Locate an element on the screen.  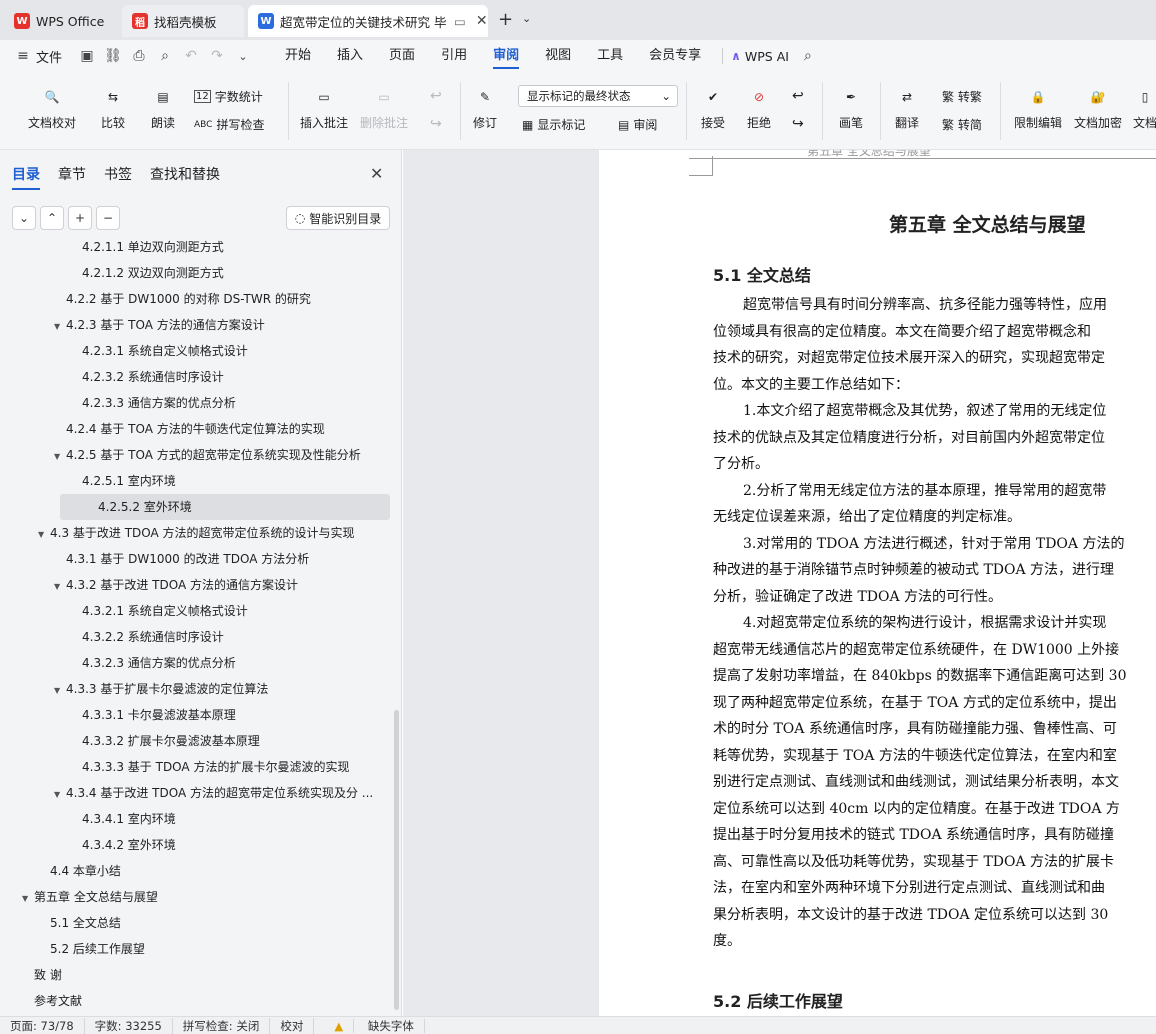
markup-state-select: 显示标记的最终状态 ⌄ is located at coordinates (598, 96).